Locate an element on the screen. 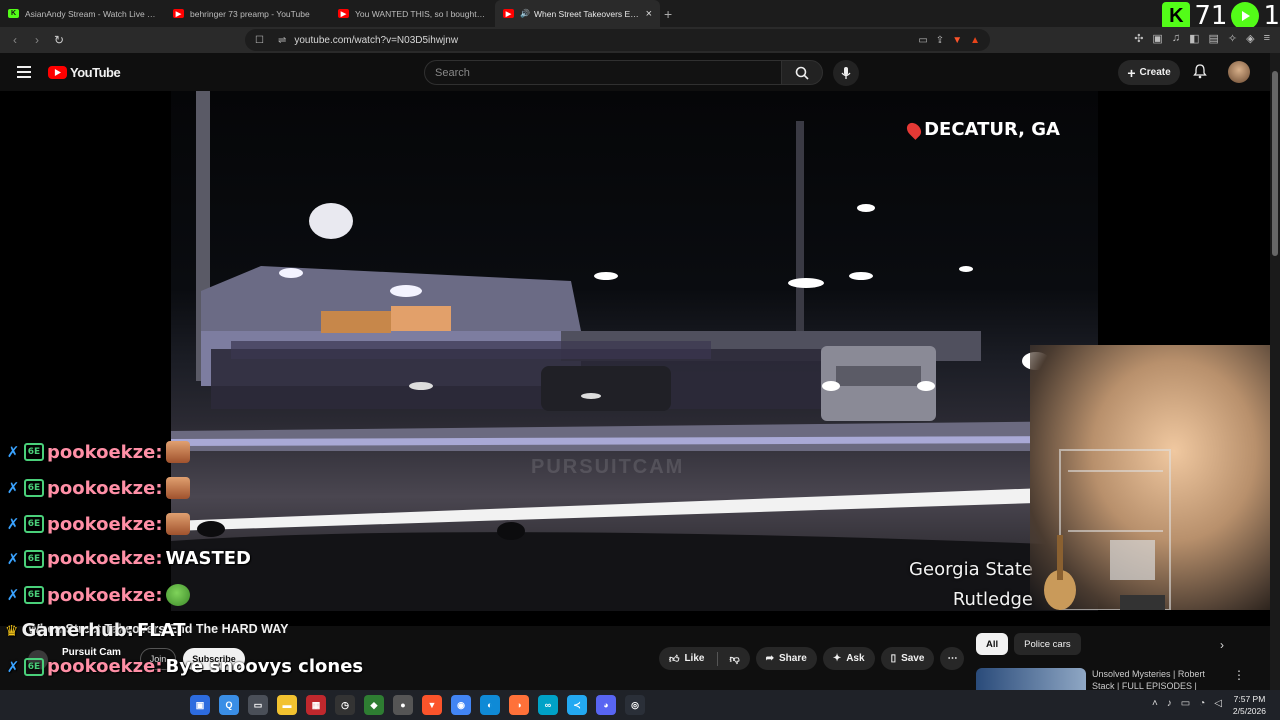 Image resolution: width=1280 pixels, height=720 pixels. edge-icon: ◐ is located at coordinates (490, 705).